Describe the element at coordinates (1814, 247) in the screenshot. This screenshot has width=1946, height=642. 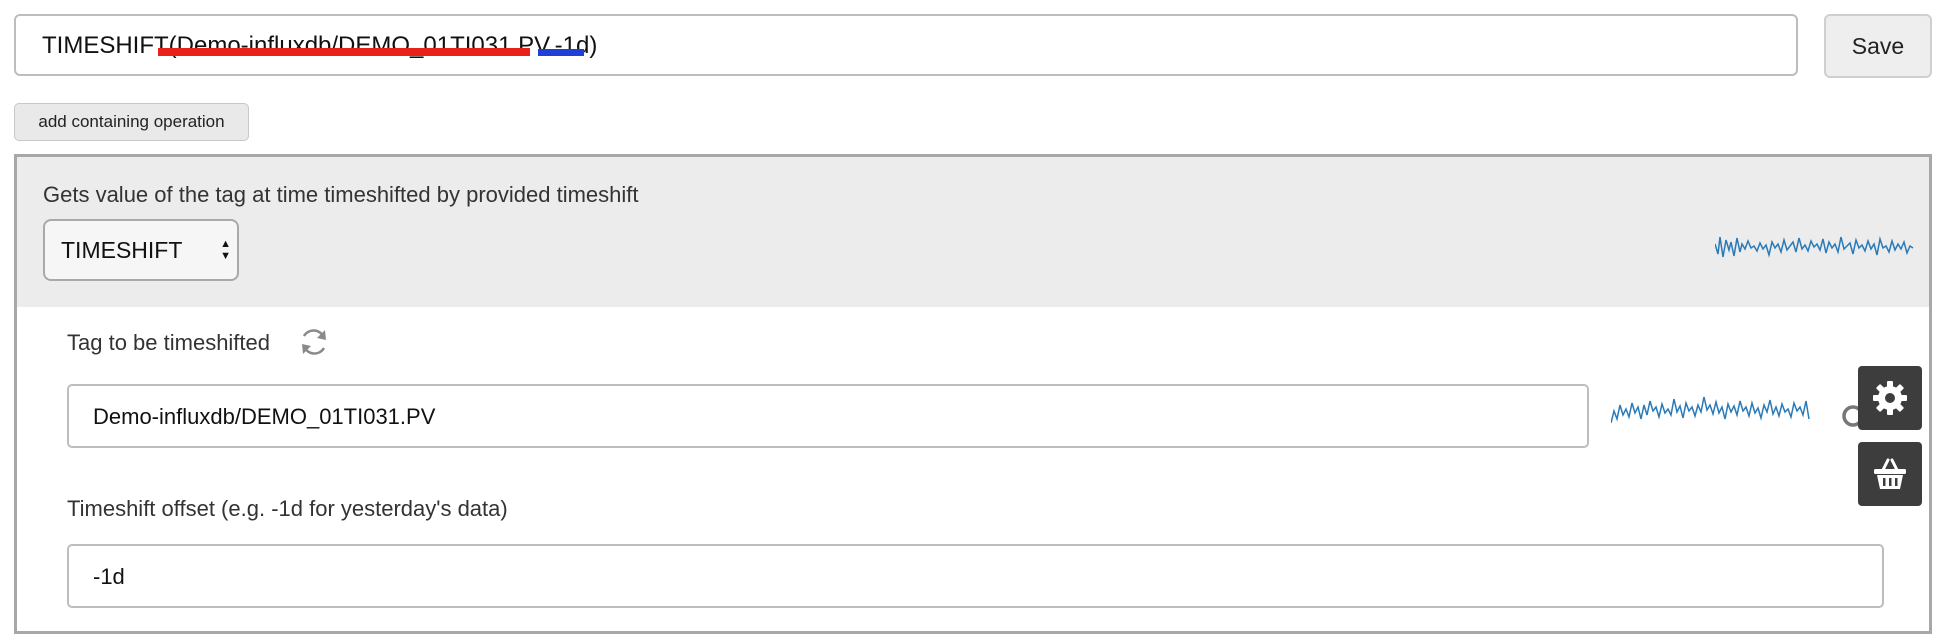
I see `result-sparkline` at that location.